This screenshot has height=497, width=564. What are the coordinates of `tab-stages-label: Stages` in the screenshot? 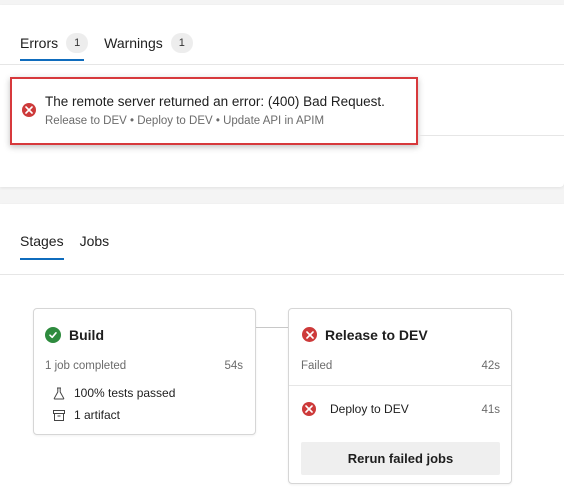 It's located at (42, 241).